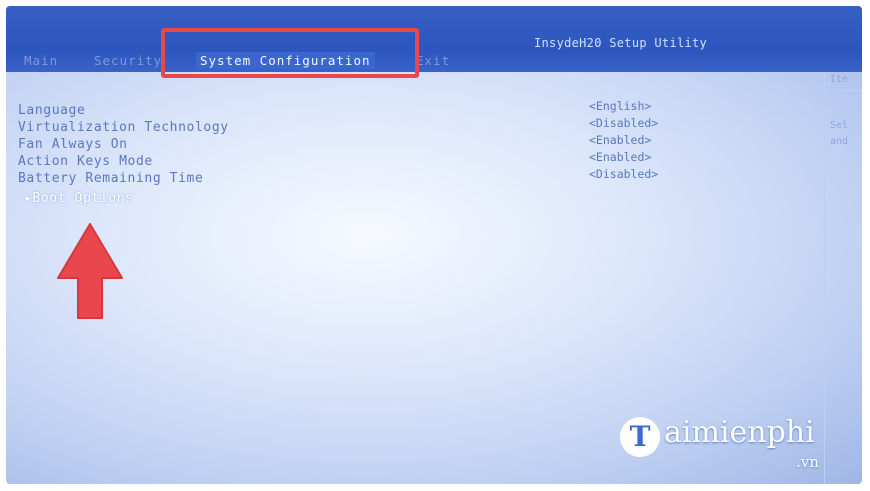 The image size is (870, 491). Describe the element at coordinates (623, 123) in the screenshot. I see `setting-virtualization-value: <Disabled>` at that location.